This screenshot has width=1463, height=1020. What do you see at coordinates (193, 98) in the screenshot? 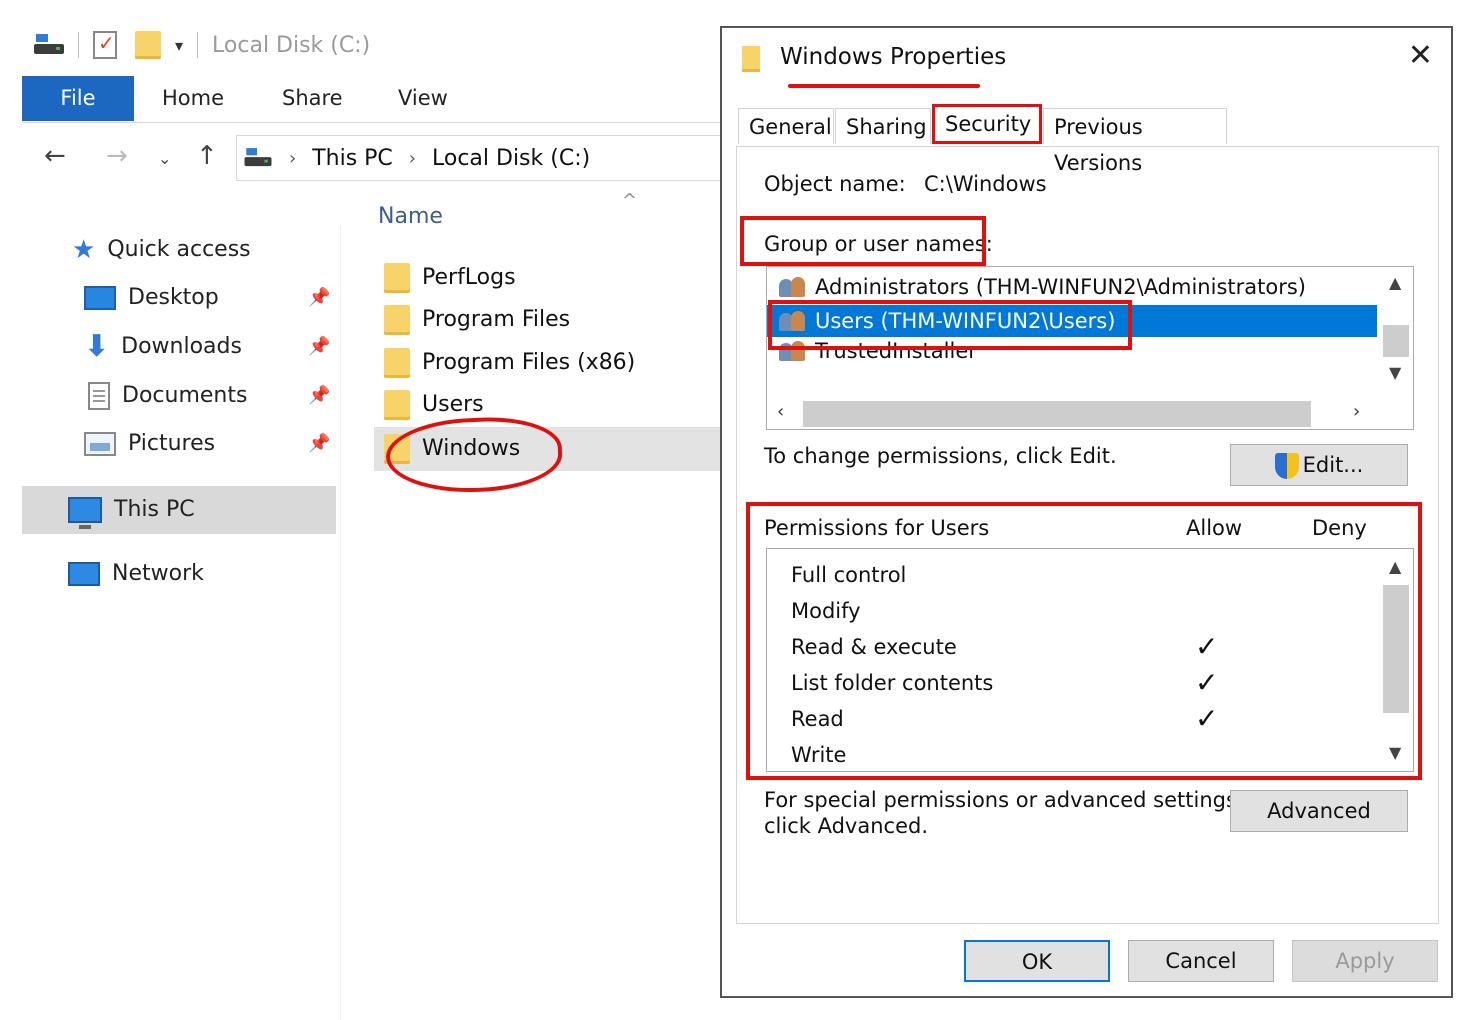
I see `tab-home: Home` at bounding box center [193, 98].